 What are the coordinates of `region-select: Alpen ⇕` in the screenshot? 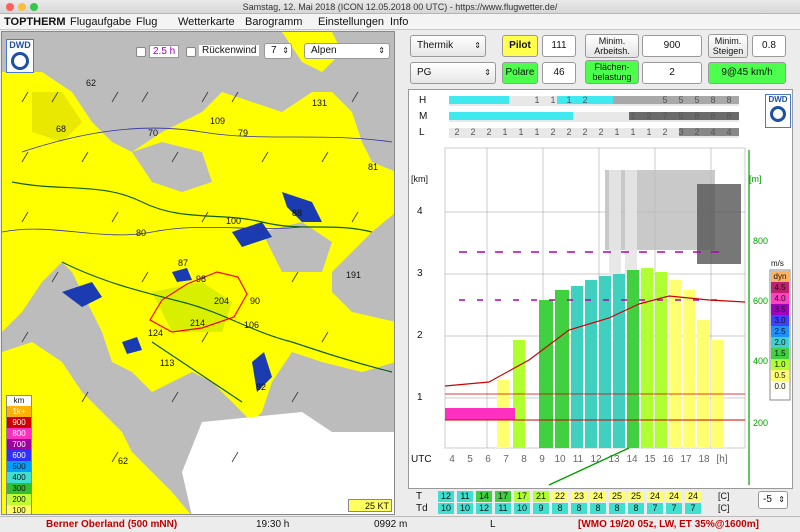 It's located at (347, 51).